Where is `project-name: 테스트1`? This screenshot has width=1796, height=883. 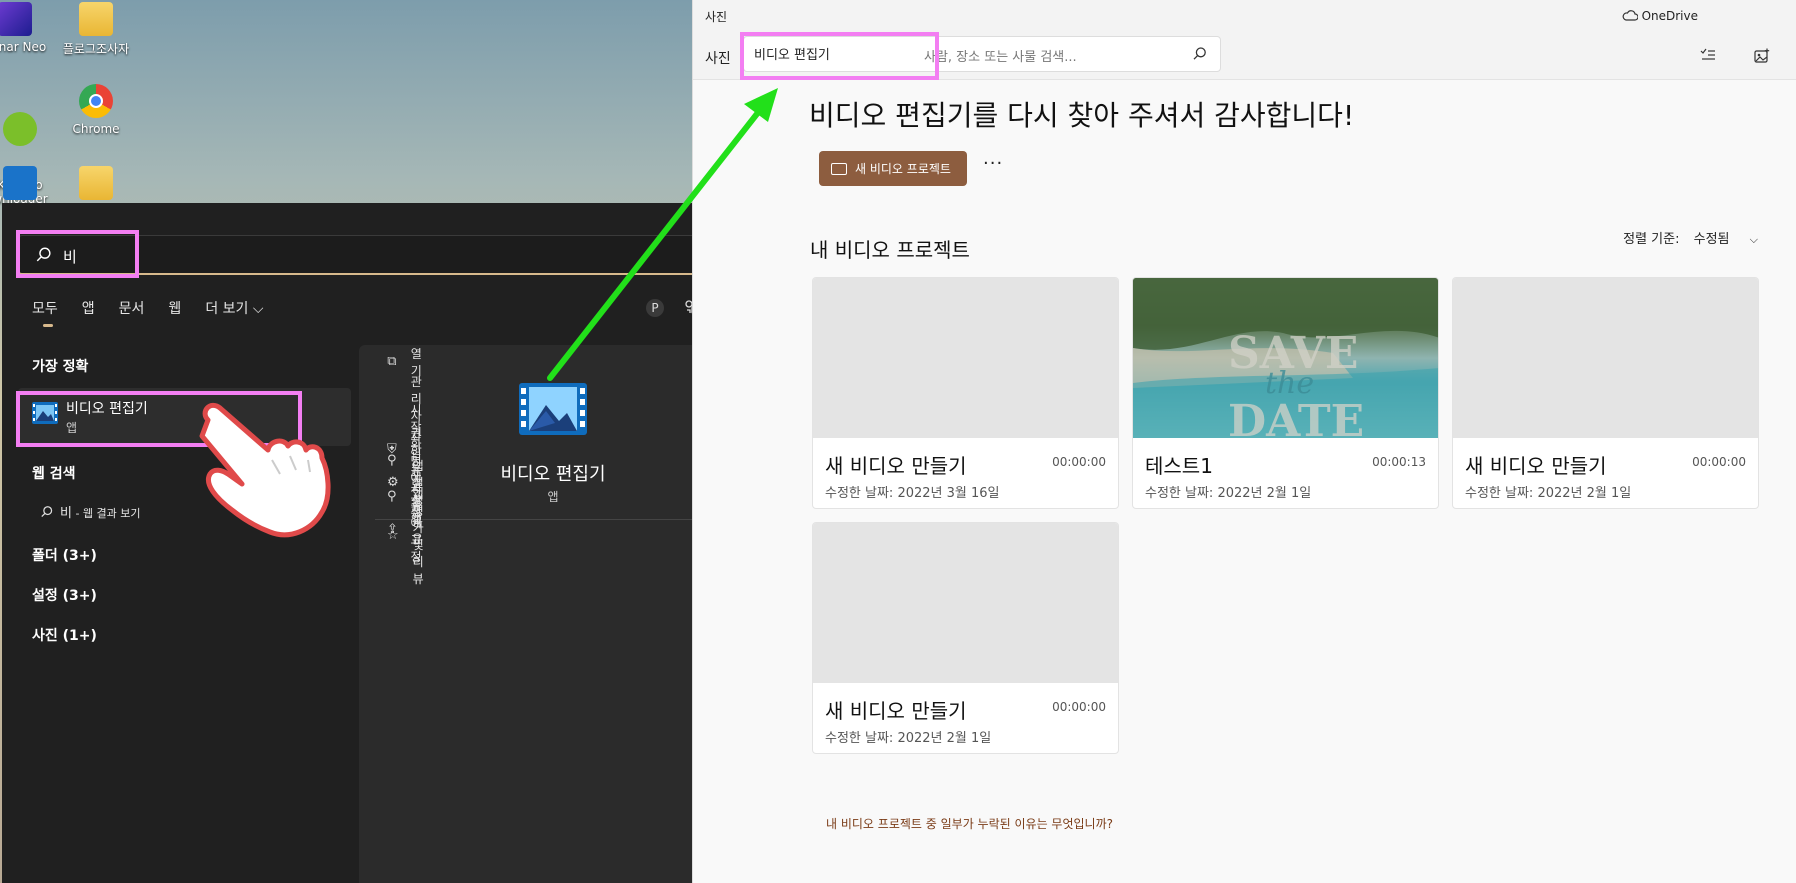
project-name: 테스트1 is located at coordinates (1179, 466).